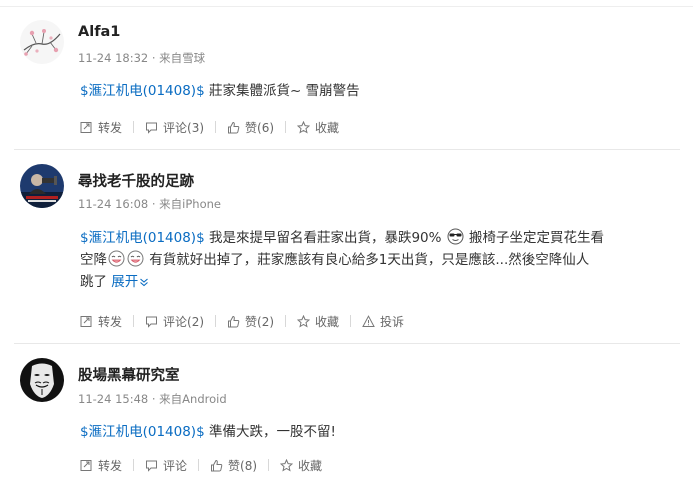 This screenshot has width=693, height=483. Describe the element at coordinates (260, 321) in the screenshot. I see `like-label: 赞(2)` at that location.